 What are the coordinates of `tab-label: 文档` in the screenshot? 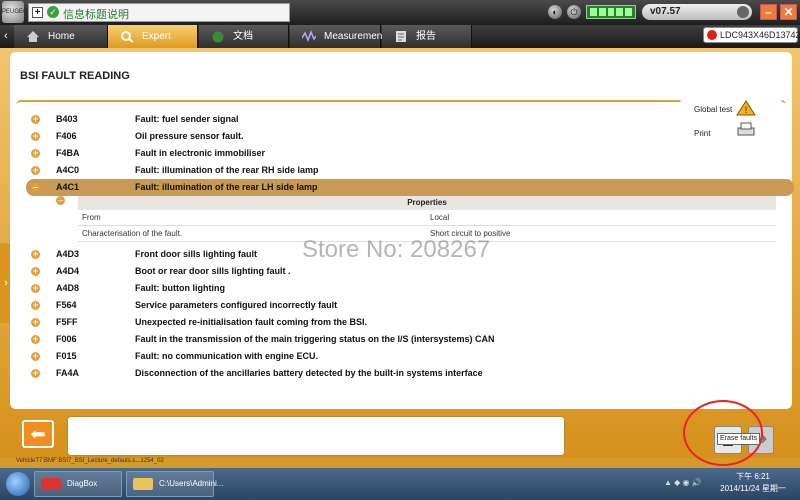 It's located at (243, 36).